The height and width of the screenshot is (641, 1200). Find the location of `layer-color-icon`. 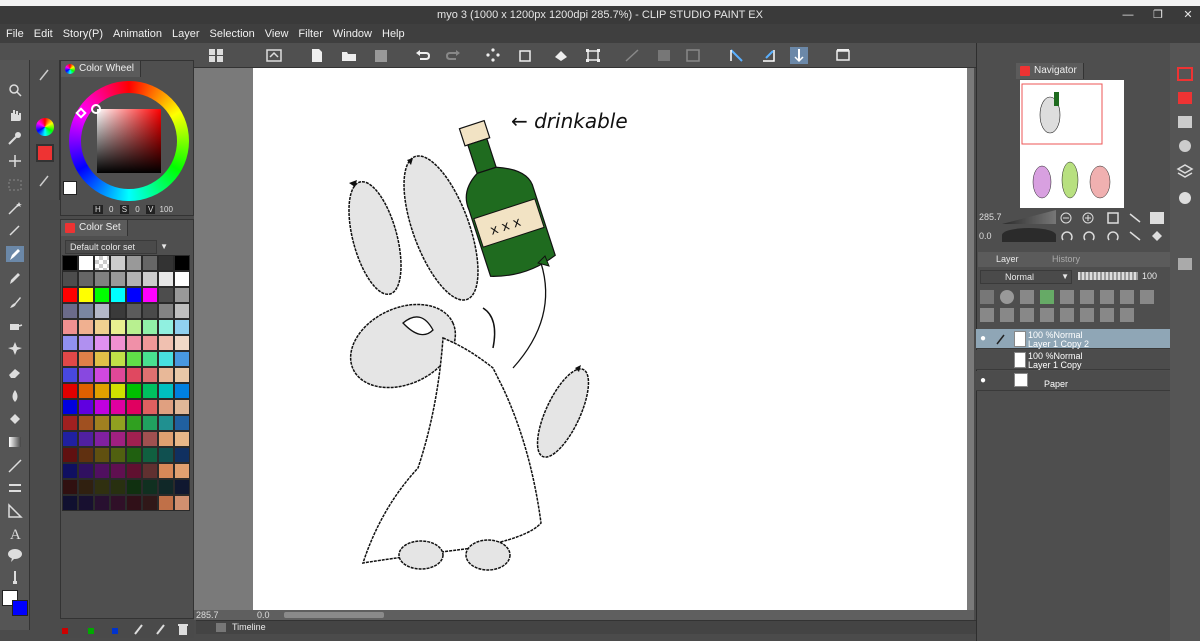

layer-color-icon is located at coordinates (1147, 297).